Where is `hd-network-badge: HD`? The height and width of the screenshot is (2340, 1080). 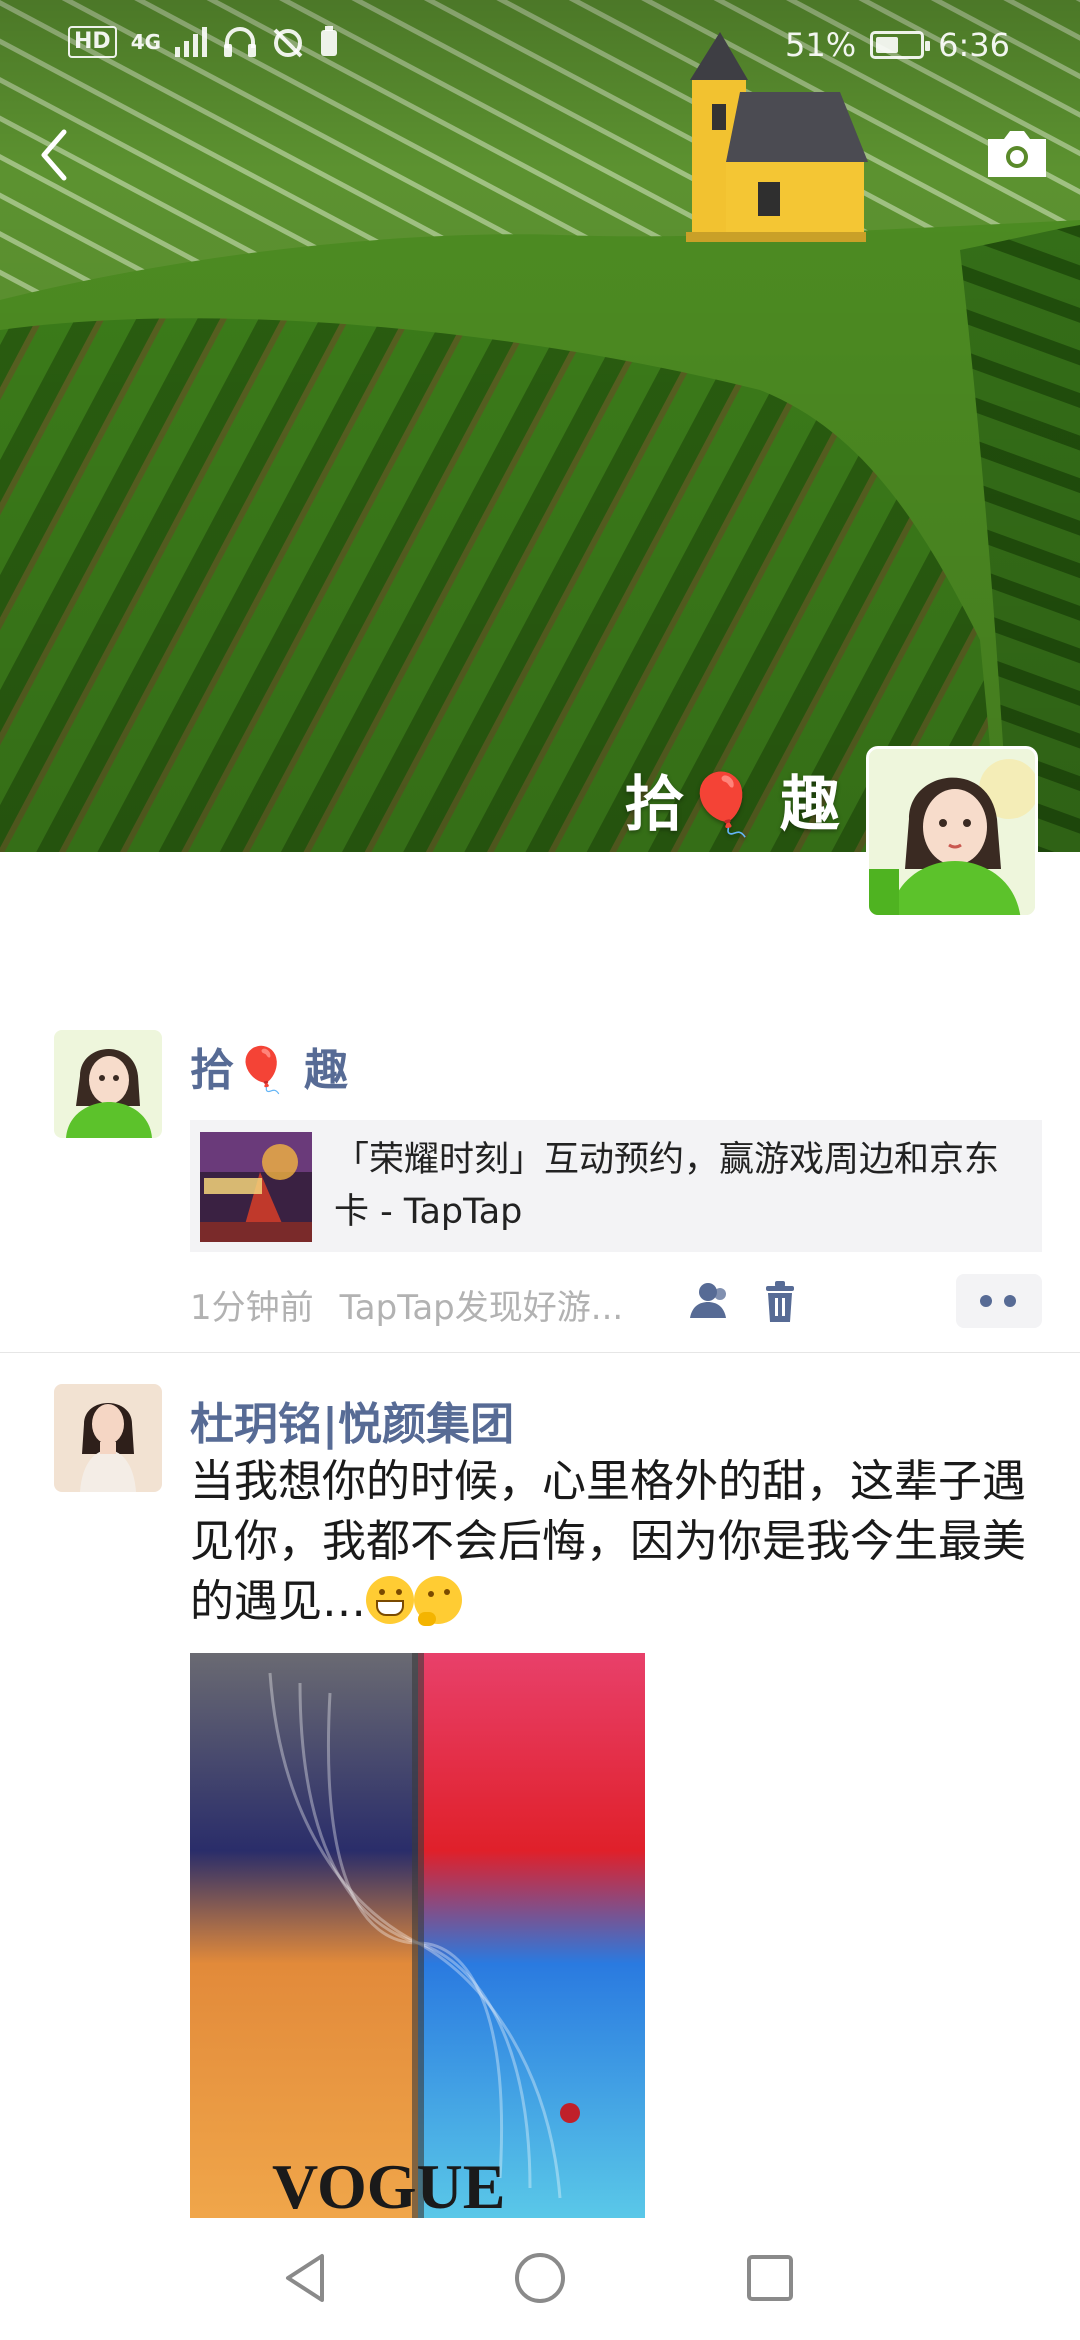 hd-network-badge: HD is located at coordinates (92, 42).